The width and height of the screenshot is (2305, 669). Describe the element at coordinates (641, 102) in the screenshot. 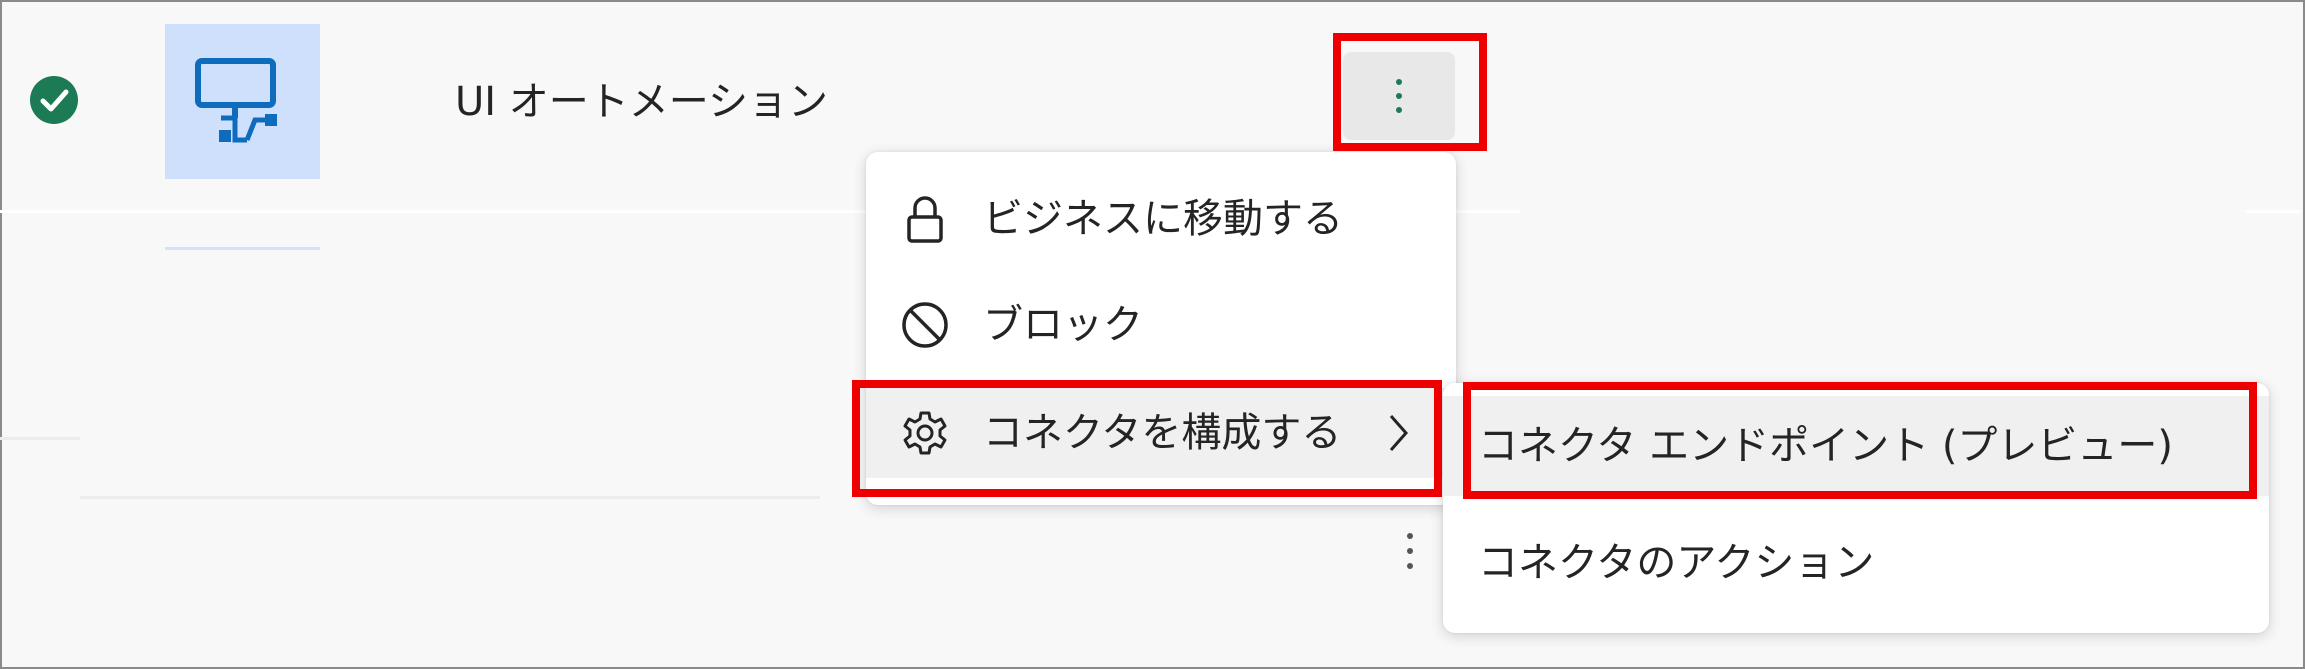

I see `connector-name: UI オートメーション` at that location.